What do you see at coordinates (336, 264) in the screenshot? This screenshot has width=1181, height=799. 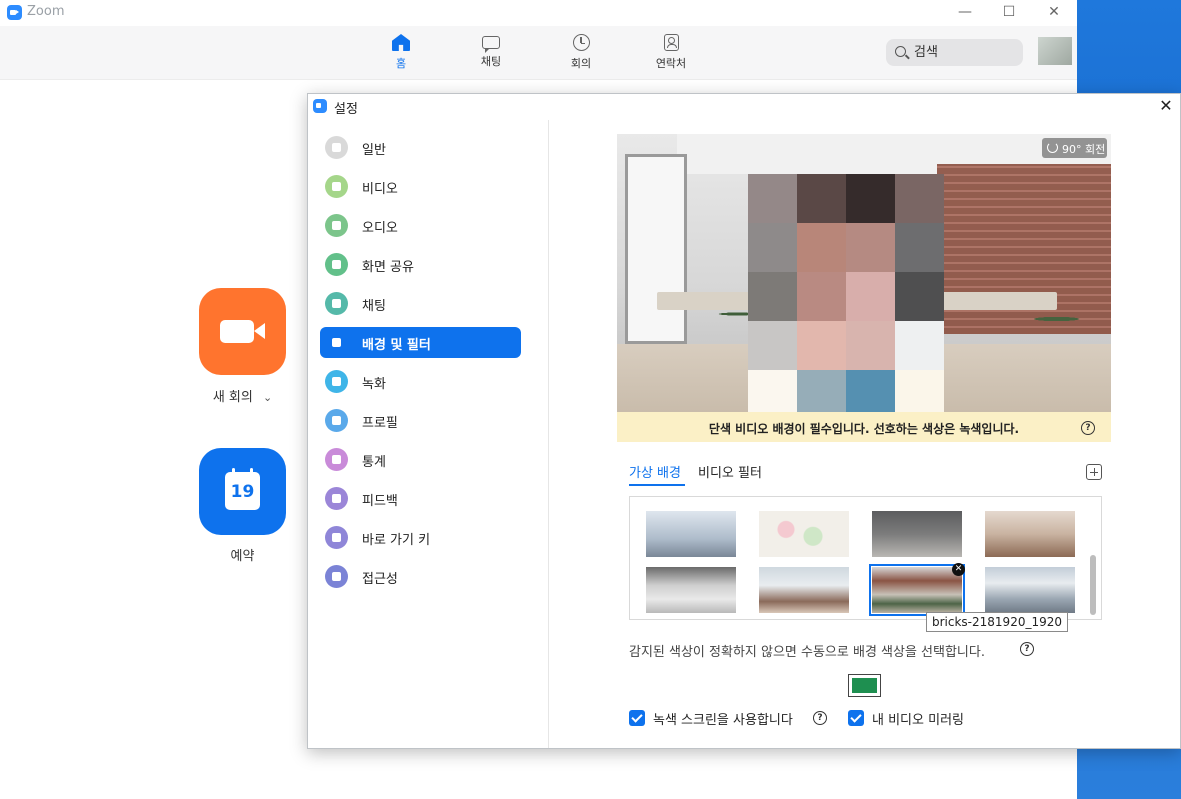 I see `share-screen-icon` at bounding box center [336, 264].